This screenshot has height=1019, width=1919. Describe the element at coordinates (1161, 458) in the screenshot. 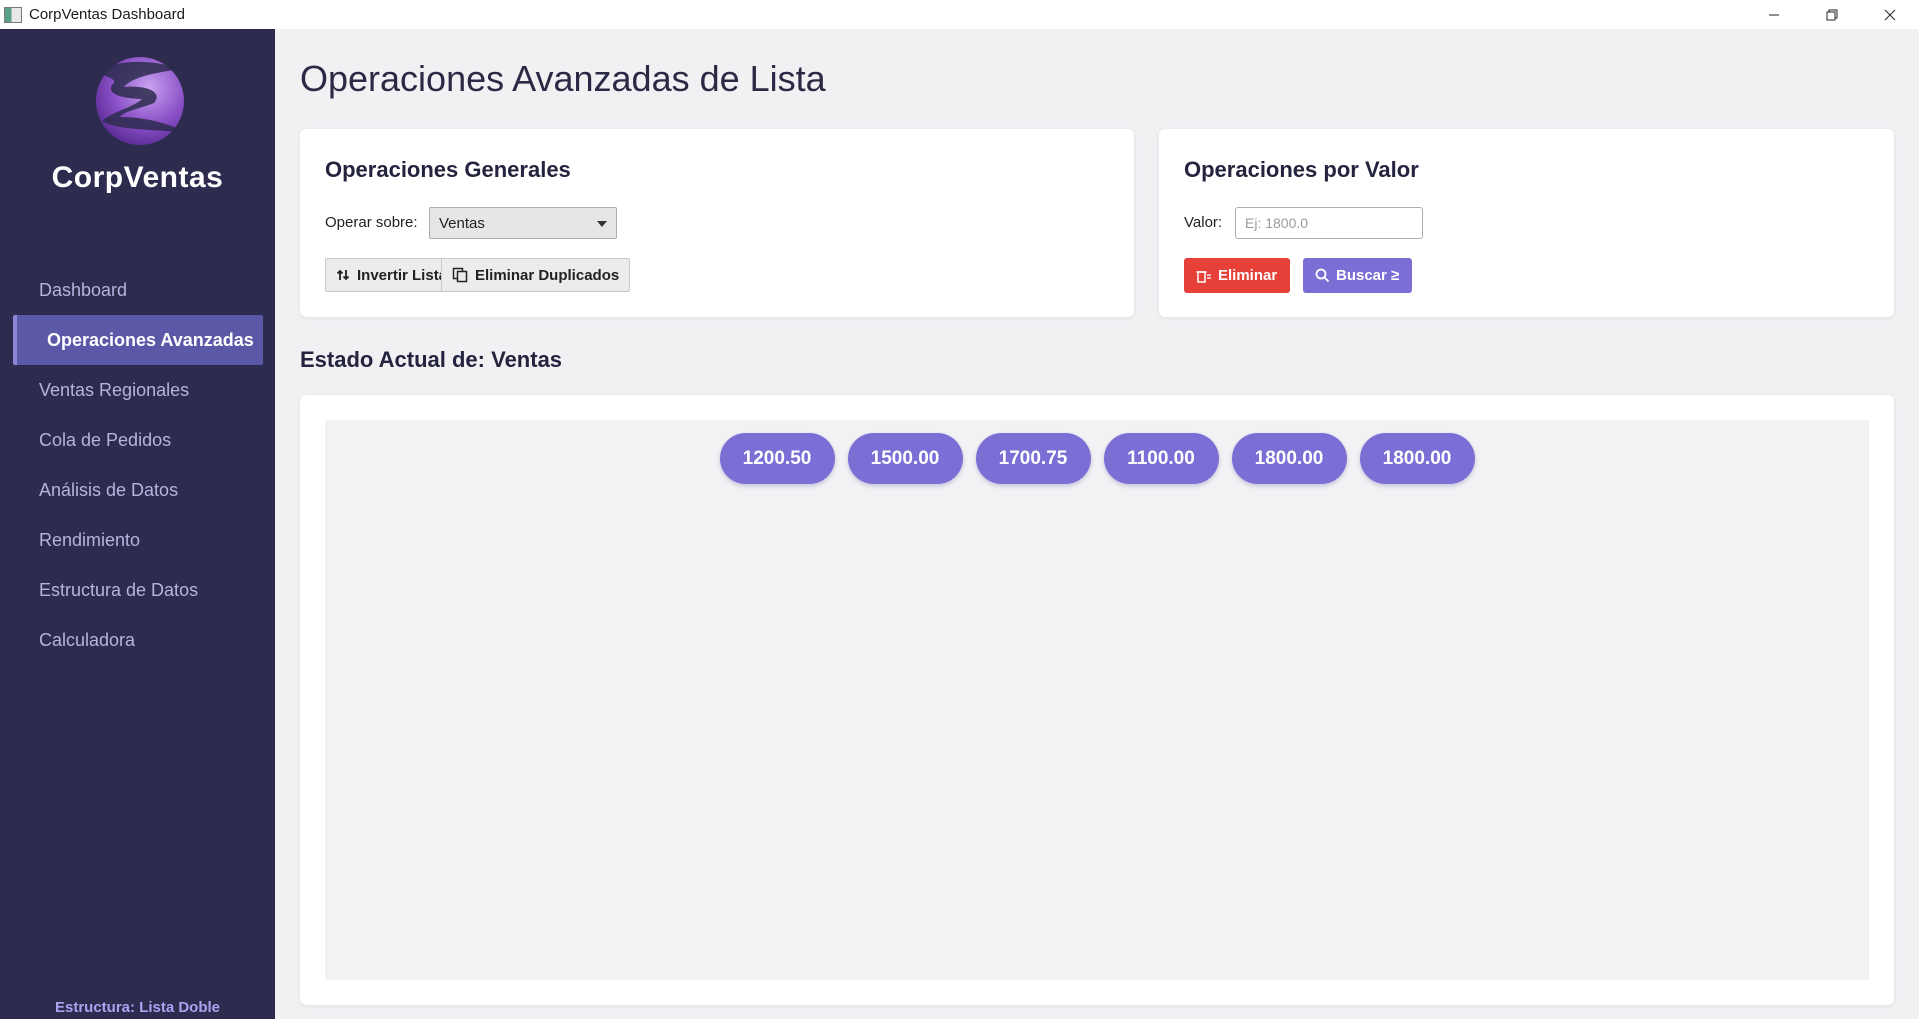

I see `list-node: 1100.00` at that location.